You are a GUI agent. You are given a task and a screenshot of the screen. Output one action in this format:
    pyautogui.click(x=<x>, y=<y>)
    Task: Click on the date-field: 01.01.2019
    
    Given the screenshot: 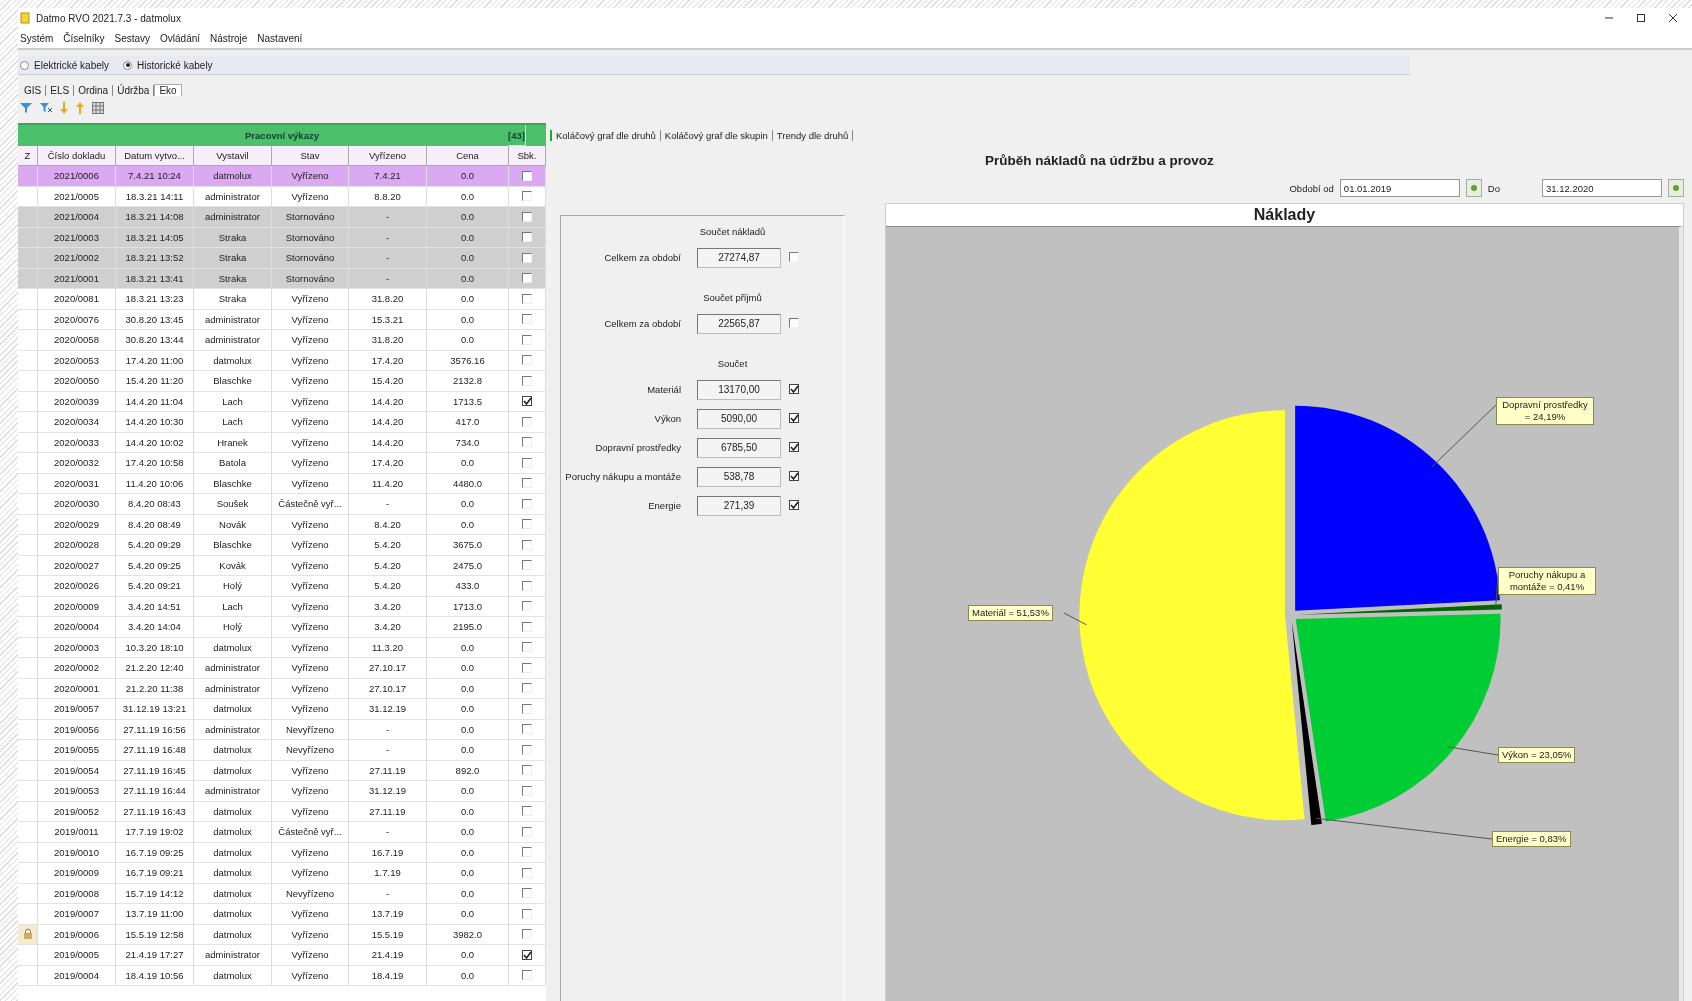 What is the action you would take?
    pyautogui.click(x=1399, y=188)
    